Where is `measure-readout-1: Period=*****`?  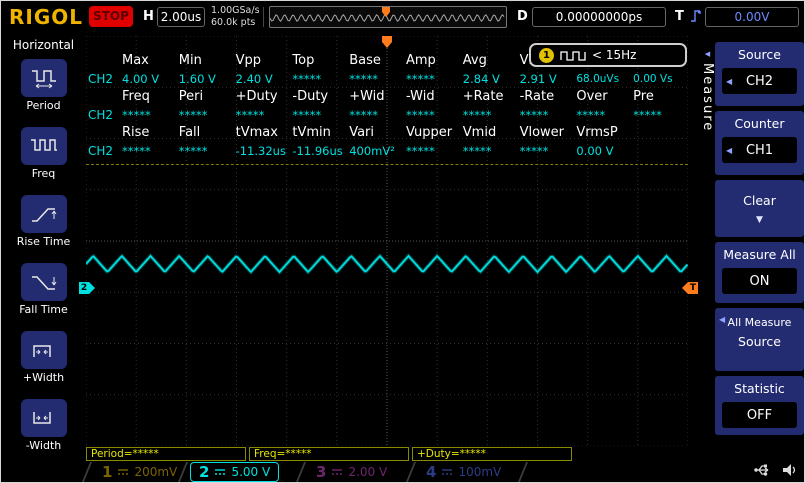 measure-readout-1: Period=***** is located at coordinates (166, 454).